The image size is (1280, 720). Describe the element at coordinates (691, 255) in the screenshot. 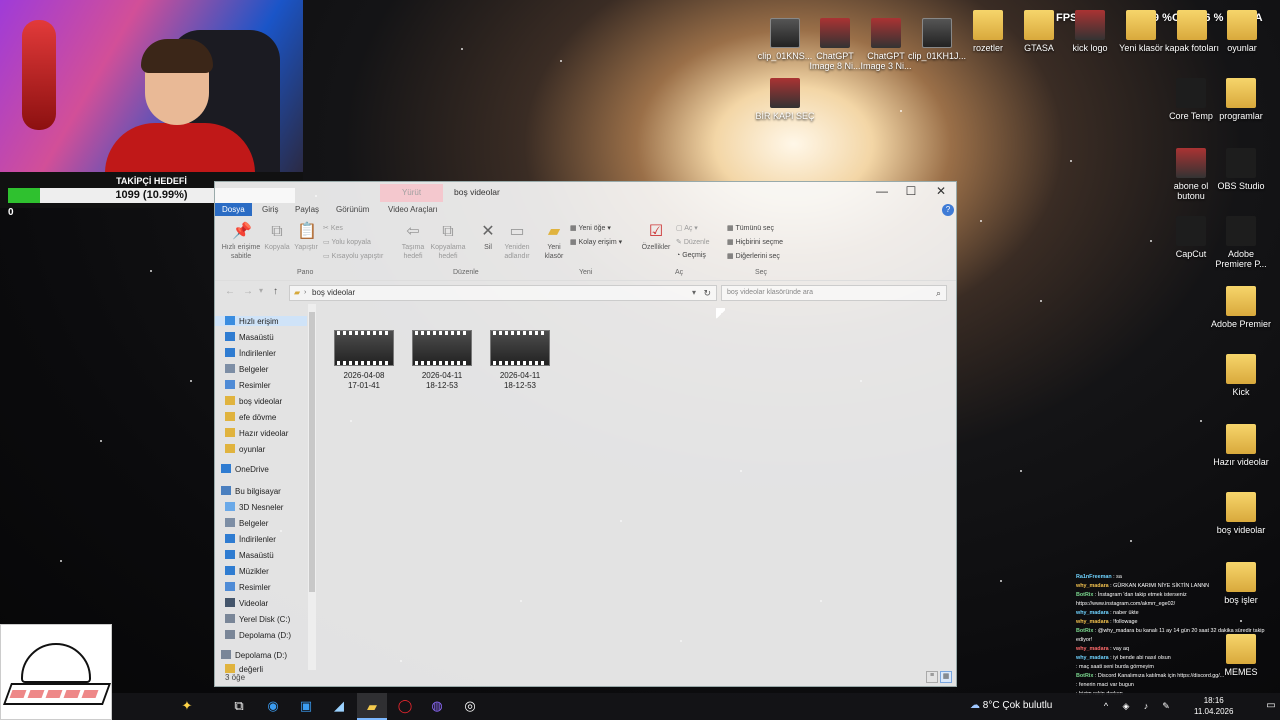

I see `history-button: ◔ Geçmiş` at that location.